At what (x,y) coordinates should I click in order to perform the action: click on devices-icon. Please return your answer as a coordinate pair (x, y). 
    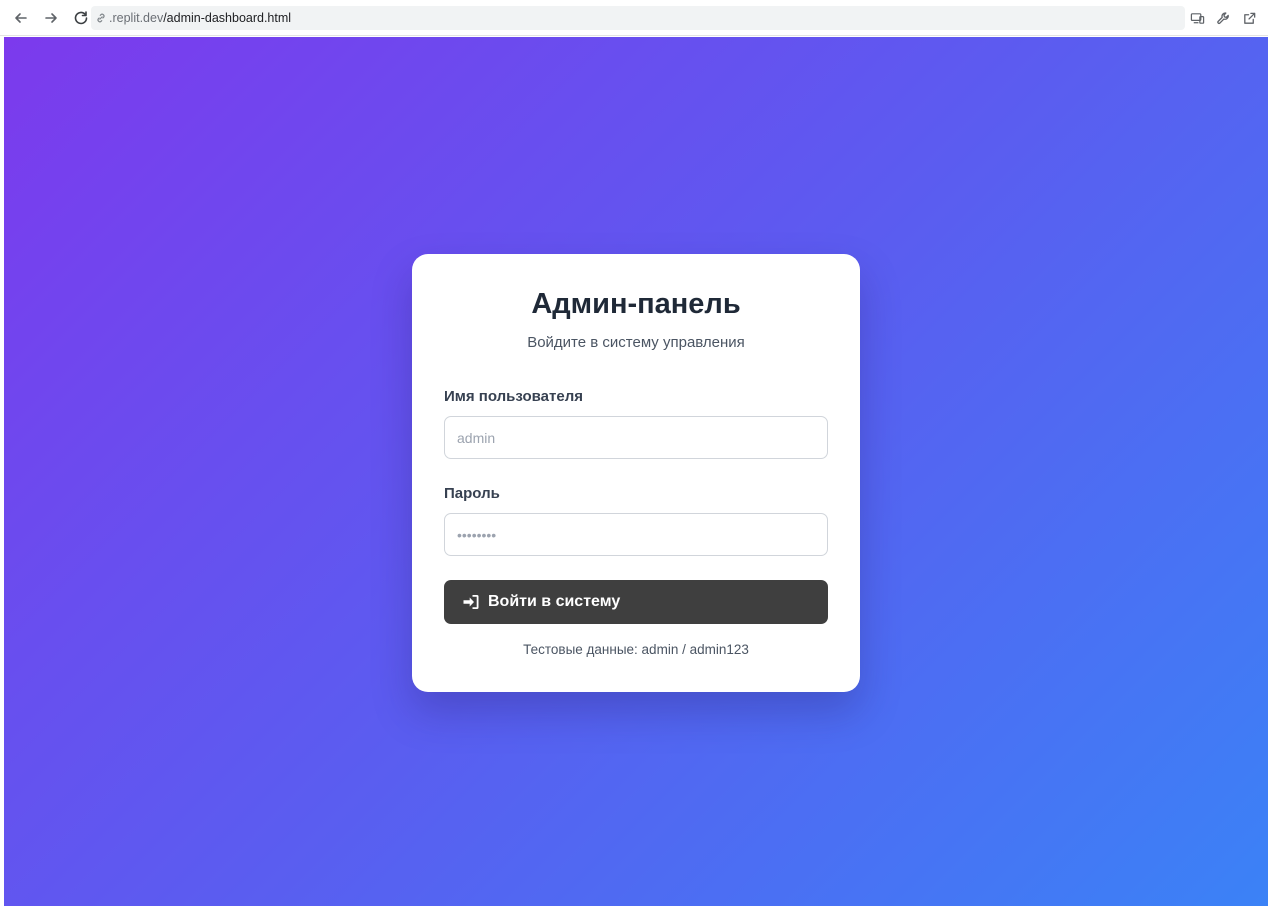
    Looking at the image, I should click on (1197, 18).